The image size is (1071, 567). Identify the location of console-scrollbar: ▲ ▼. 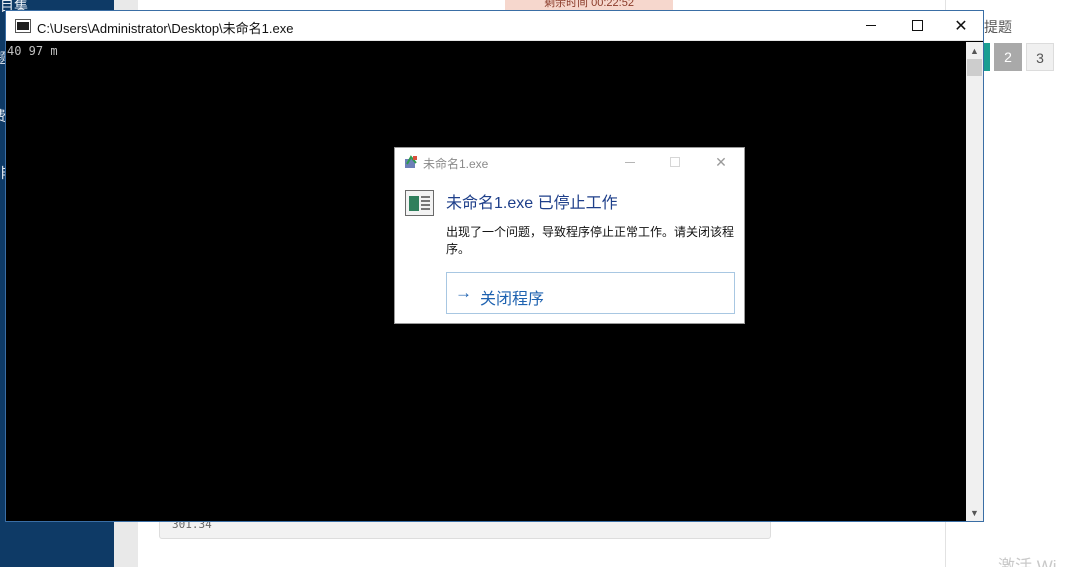
(974, 281).